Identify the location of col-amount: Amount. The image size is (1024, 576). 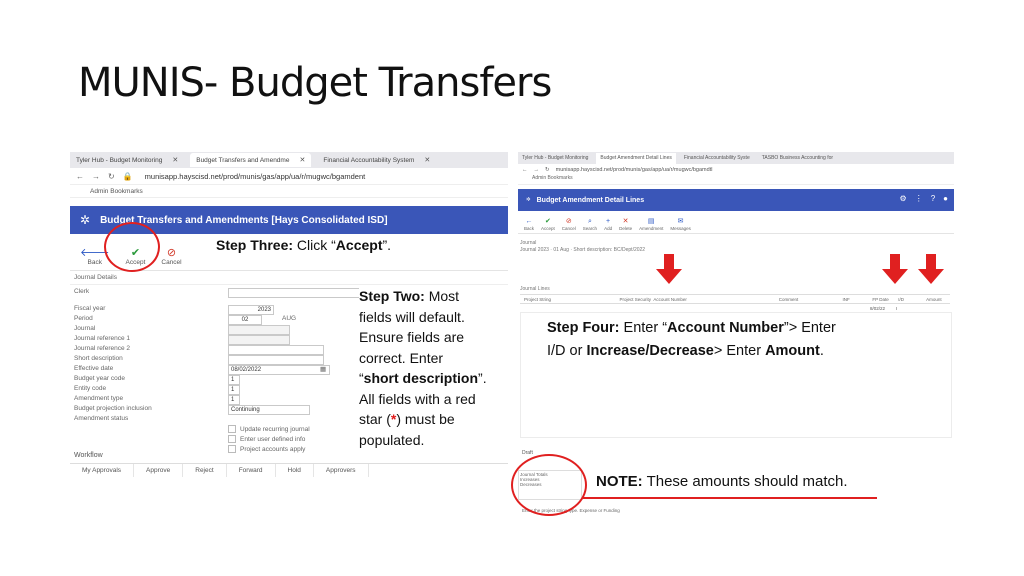
(938, 299).